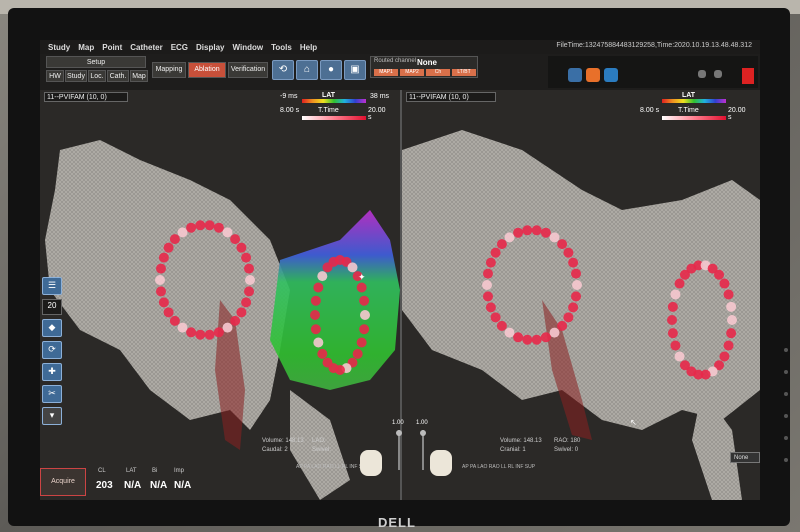 This screenshot has height=532, width=800. I want to click on sphere-icon, so click(611, 75).